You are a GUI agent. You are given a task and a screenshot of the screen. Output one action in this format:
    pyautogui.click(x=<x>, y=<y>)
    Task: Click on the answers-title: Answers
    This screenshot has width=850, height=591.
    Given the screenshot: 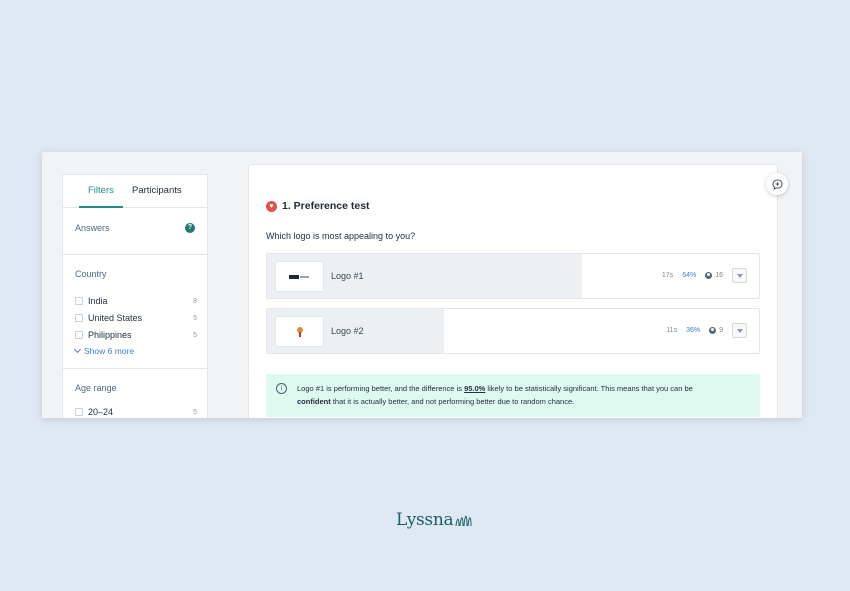 What is the action you would take?
    pyautogui.click(x=92, y=228)
    